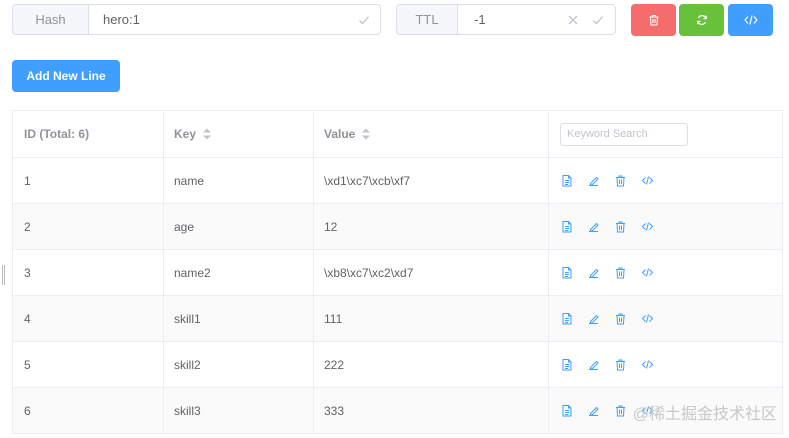  What do you see at coordinates (431, 226) in the screenshot?
I see `row-value-cell: 12` at bounding box center [431, 226].